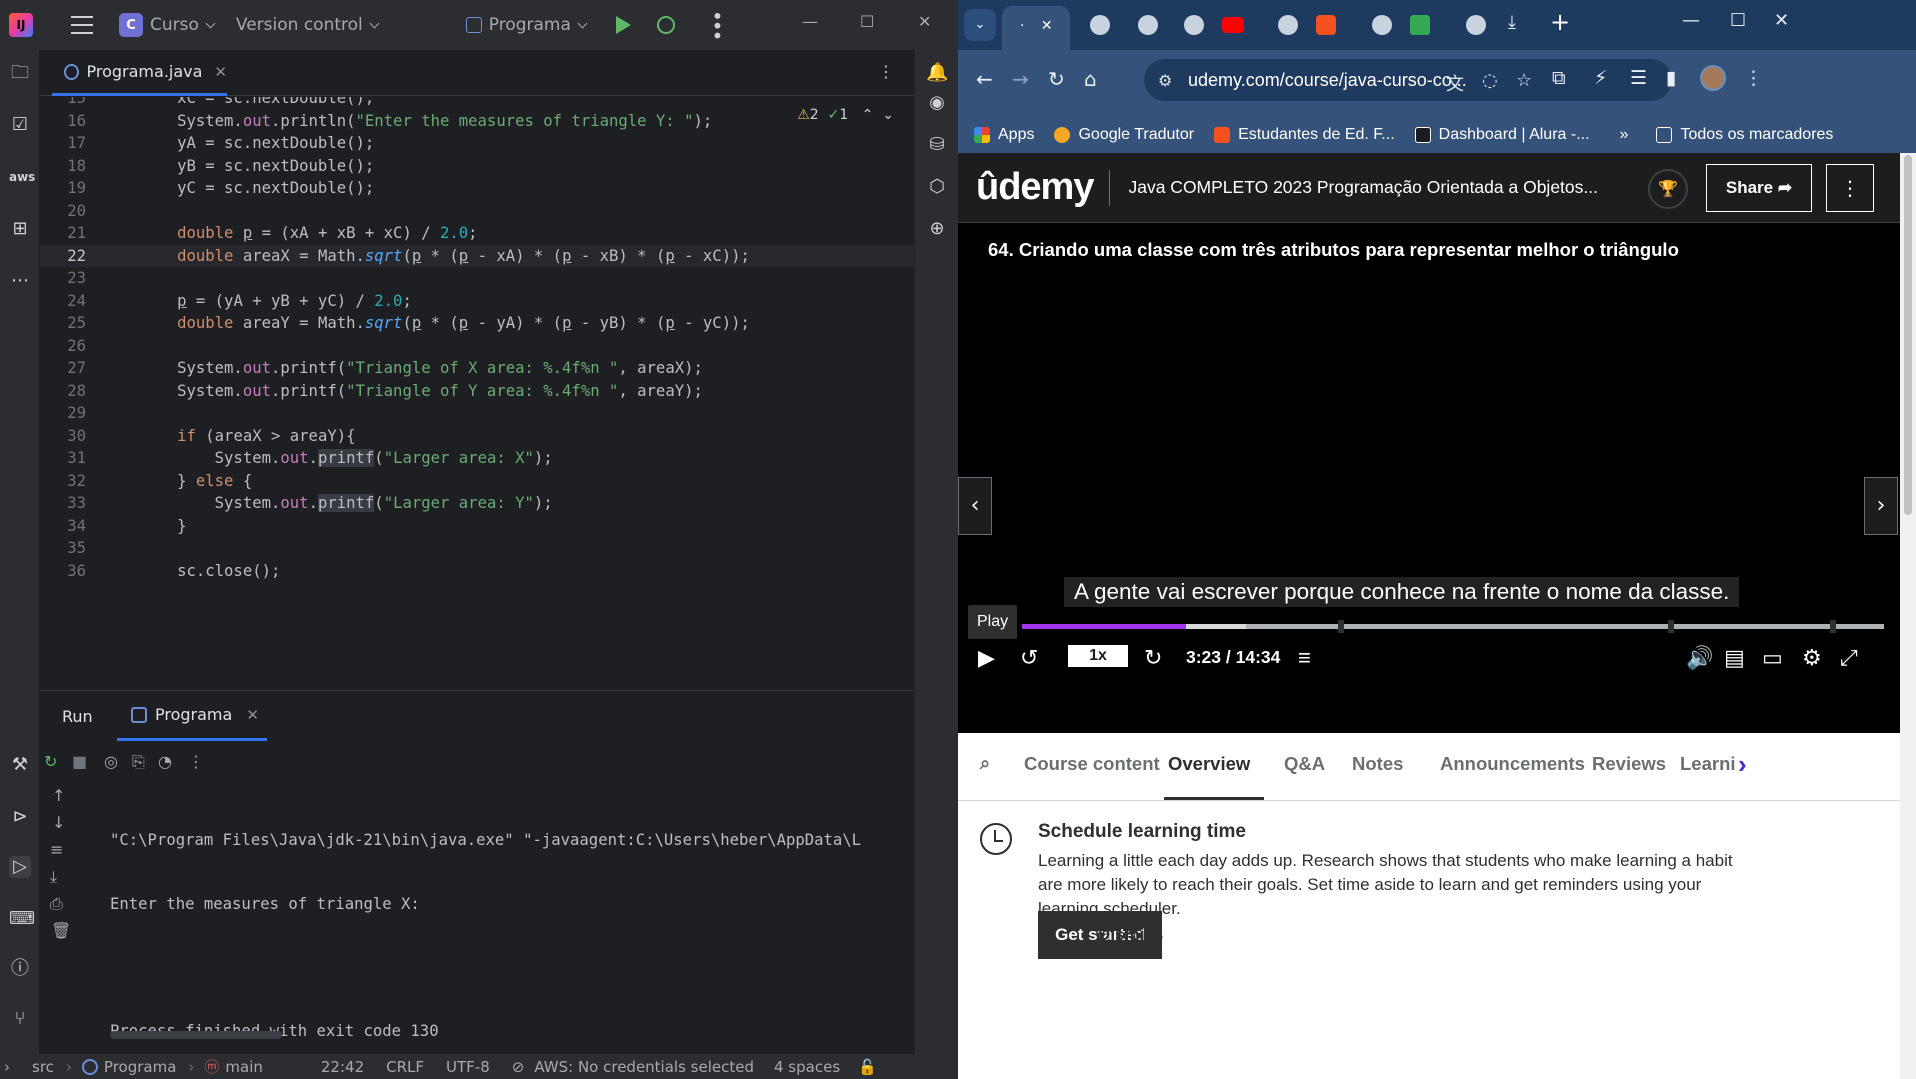 The width and height of the screenshot is (1916, 1079). Describe the element at coordinates (58, 795) in the screenshot. I see `arrow-up-icon: ↑` at that location.